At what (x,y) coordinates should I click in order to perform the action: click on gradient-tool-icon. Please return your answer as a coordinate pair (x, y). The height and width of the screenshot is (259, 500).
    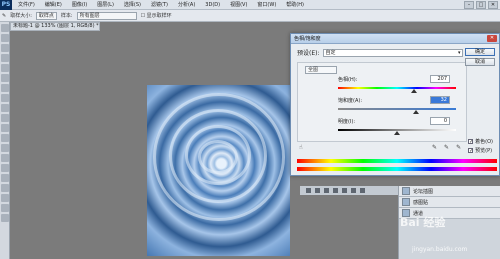
    Looking at the image, I should click on (5, 138).